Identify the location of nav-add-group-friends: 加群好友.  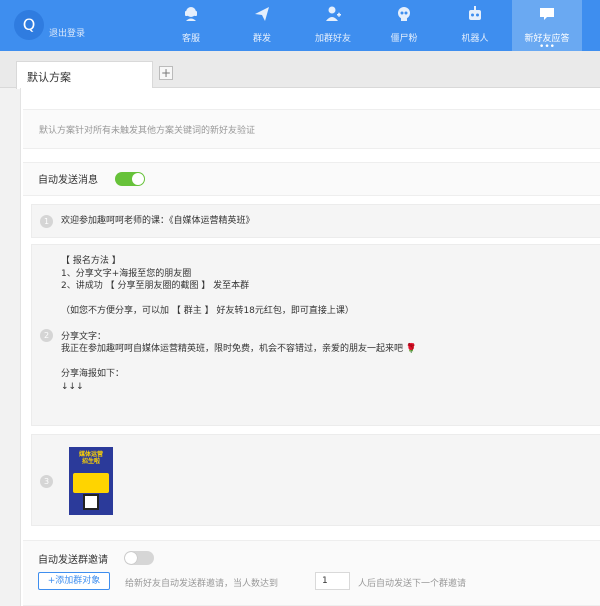
(333, 25).